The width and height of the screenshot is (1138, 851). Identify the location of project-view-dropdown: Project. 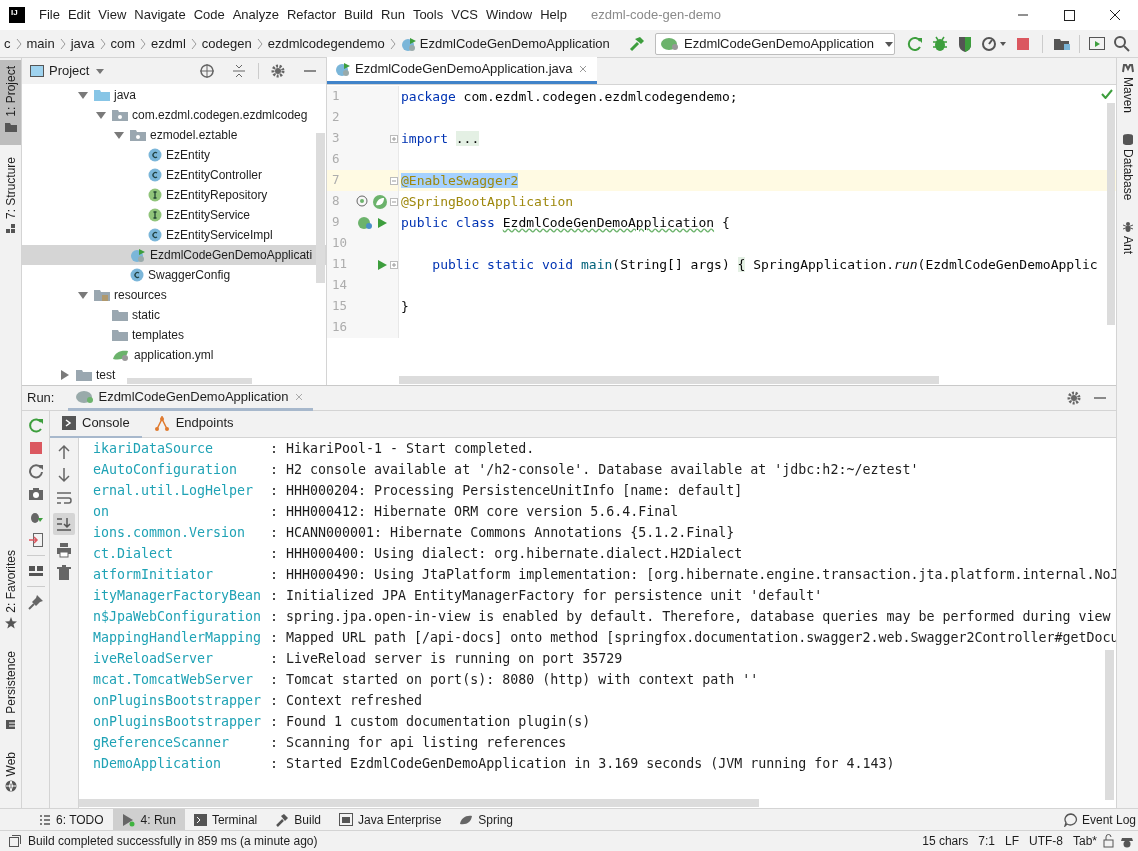
(77, 71).